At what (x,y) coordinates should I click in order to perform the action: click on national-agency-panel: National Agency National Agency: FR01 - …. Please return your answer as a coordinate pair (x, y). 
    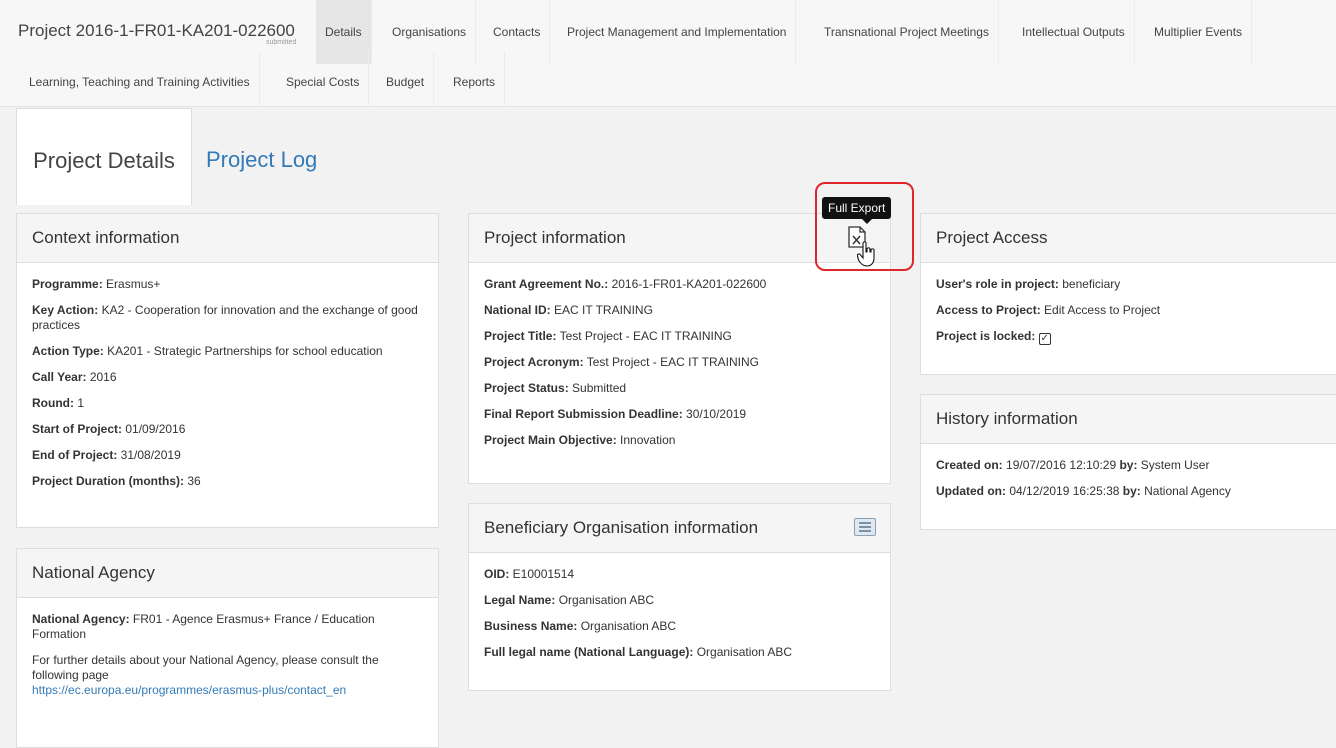
    Looking at the image, I should click on (227, 648).